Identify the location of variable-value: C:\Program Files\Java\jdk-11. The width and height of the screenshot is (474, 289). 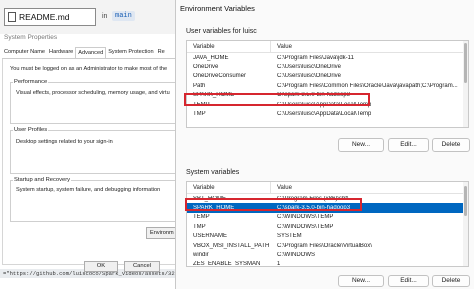
(315, 57).